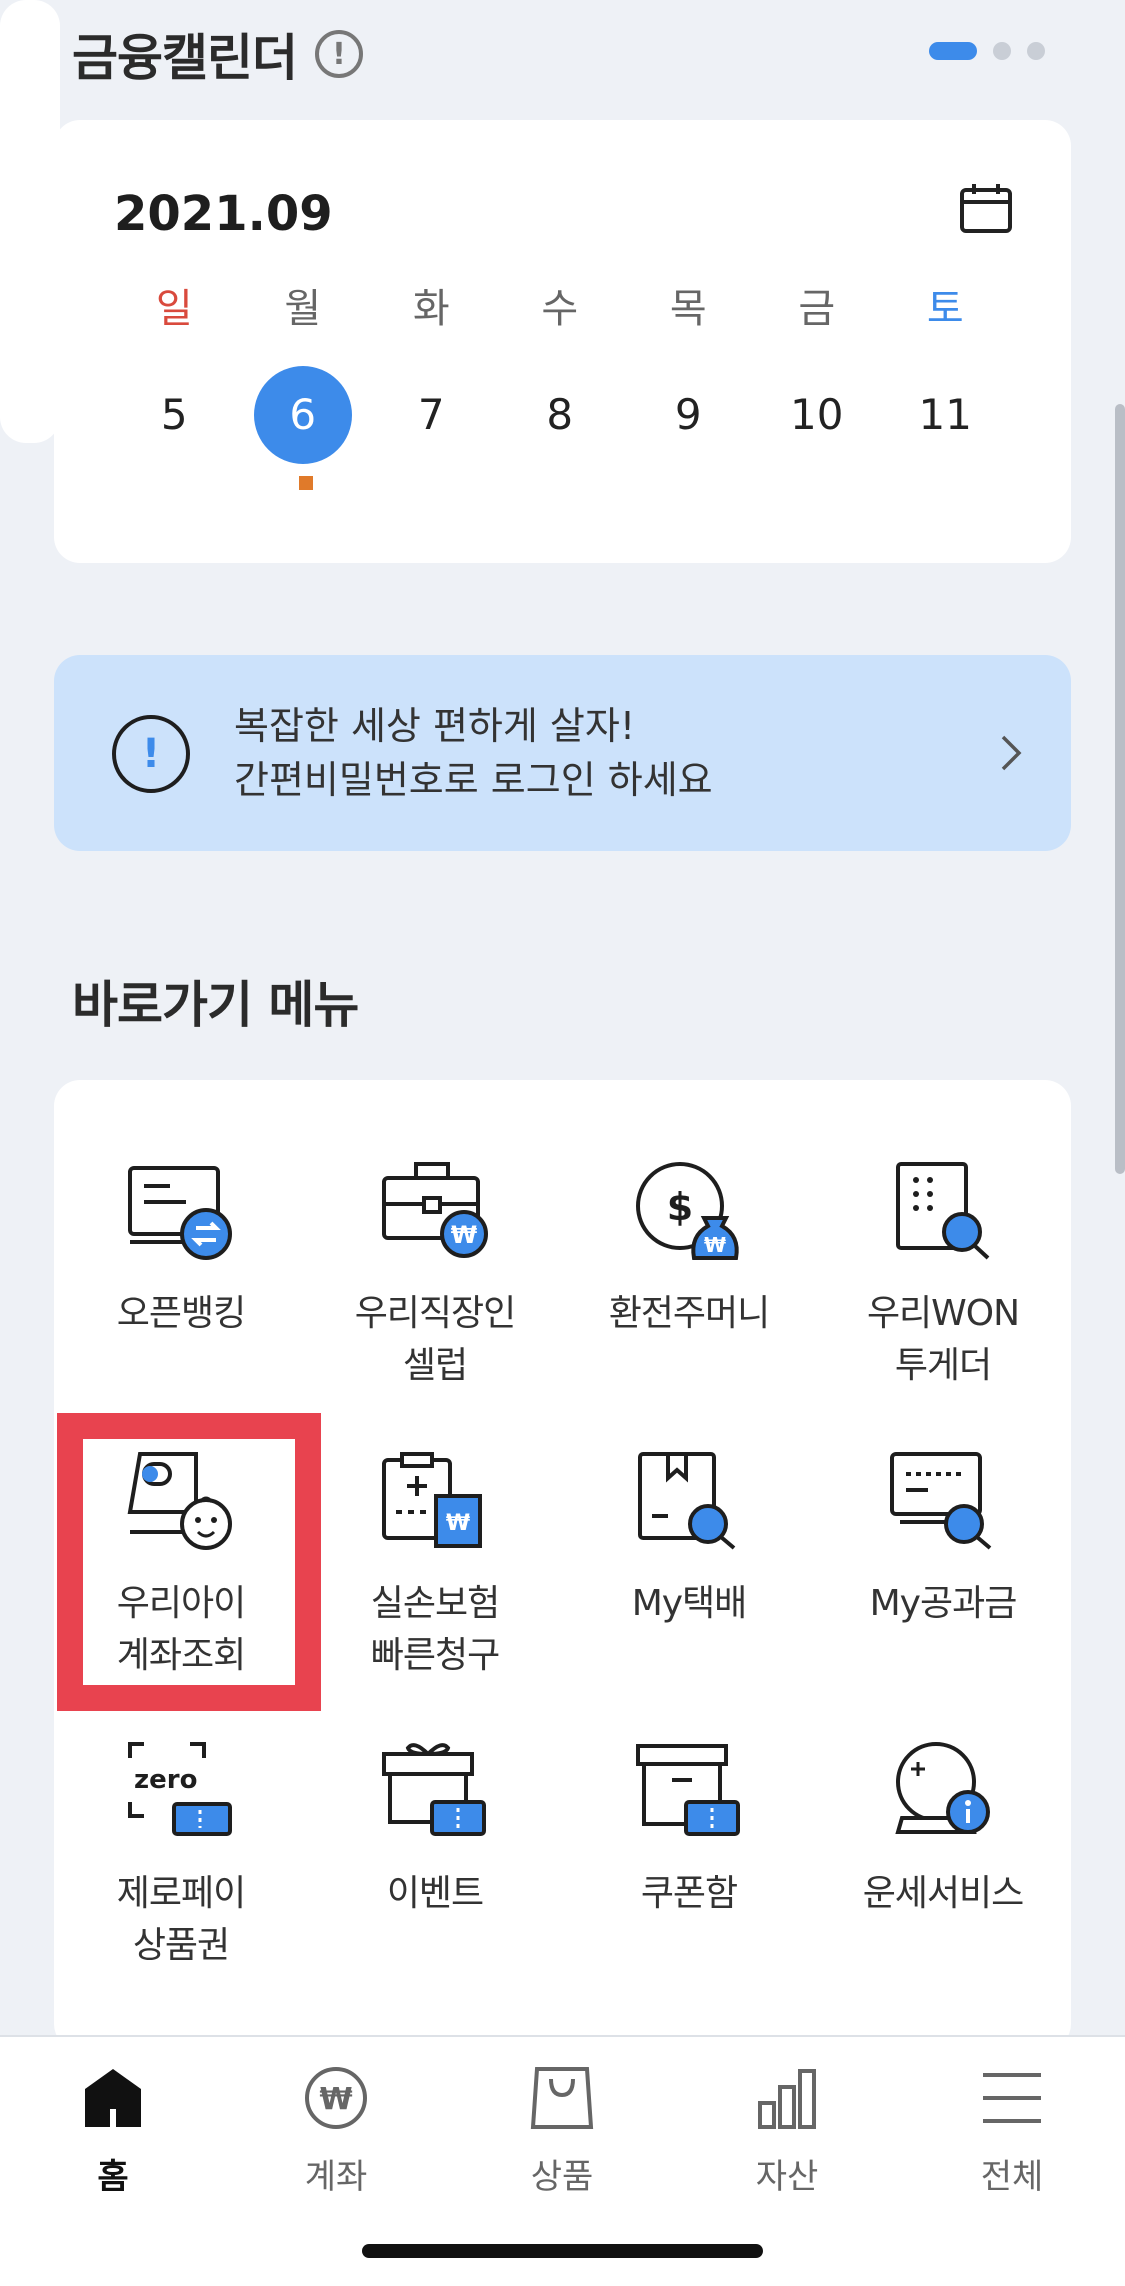  I want to click on bar-chart-icon, so click(787, 2099).